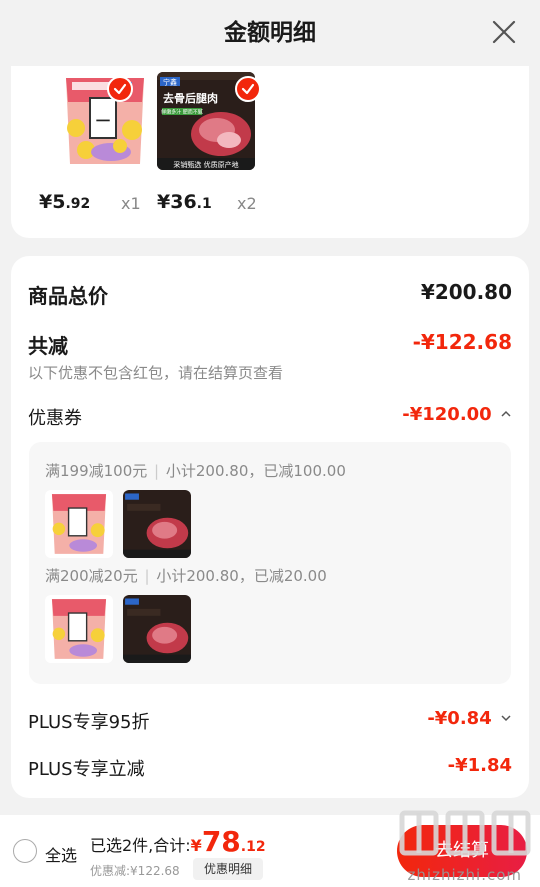 Image resolution: width=540 pixels, height=887 pixels. I want to click on product-item: 宁鑫 去骨后腿肉 鲜嫩多汁 肥而不腻 采销甄选 优质原产地 ¥36.1 x2, so click(226, 152).